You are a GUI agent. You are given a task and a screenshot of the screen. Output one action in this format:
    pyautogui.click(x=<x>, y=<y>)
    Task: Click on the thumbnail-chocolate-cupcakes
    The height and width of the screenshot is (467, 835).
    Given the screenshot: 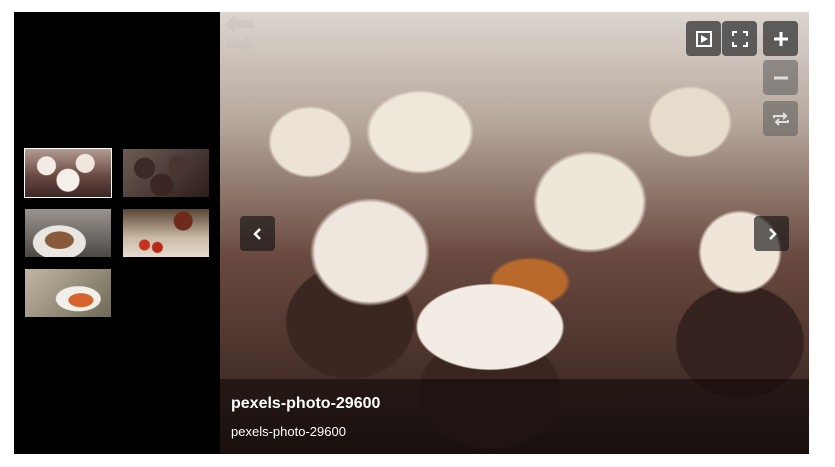 What is the action you would take?
    pyautogui.click(x=166, y=173)
    